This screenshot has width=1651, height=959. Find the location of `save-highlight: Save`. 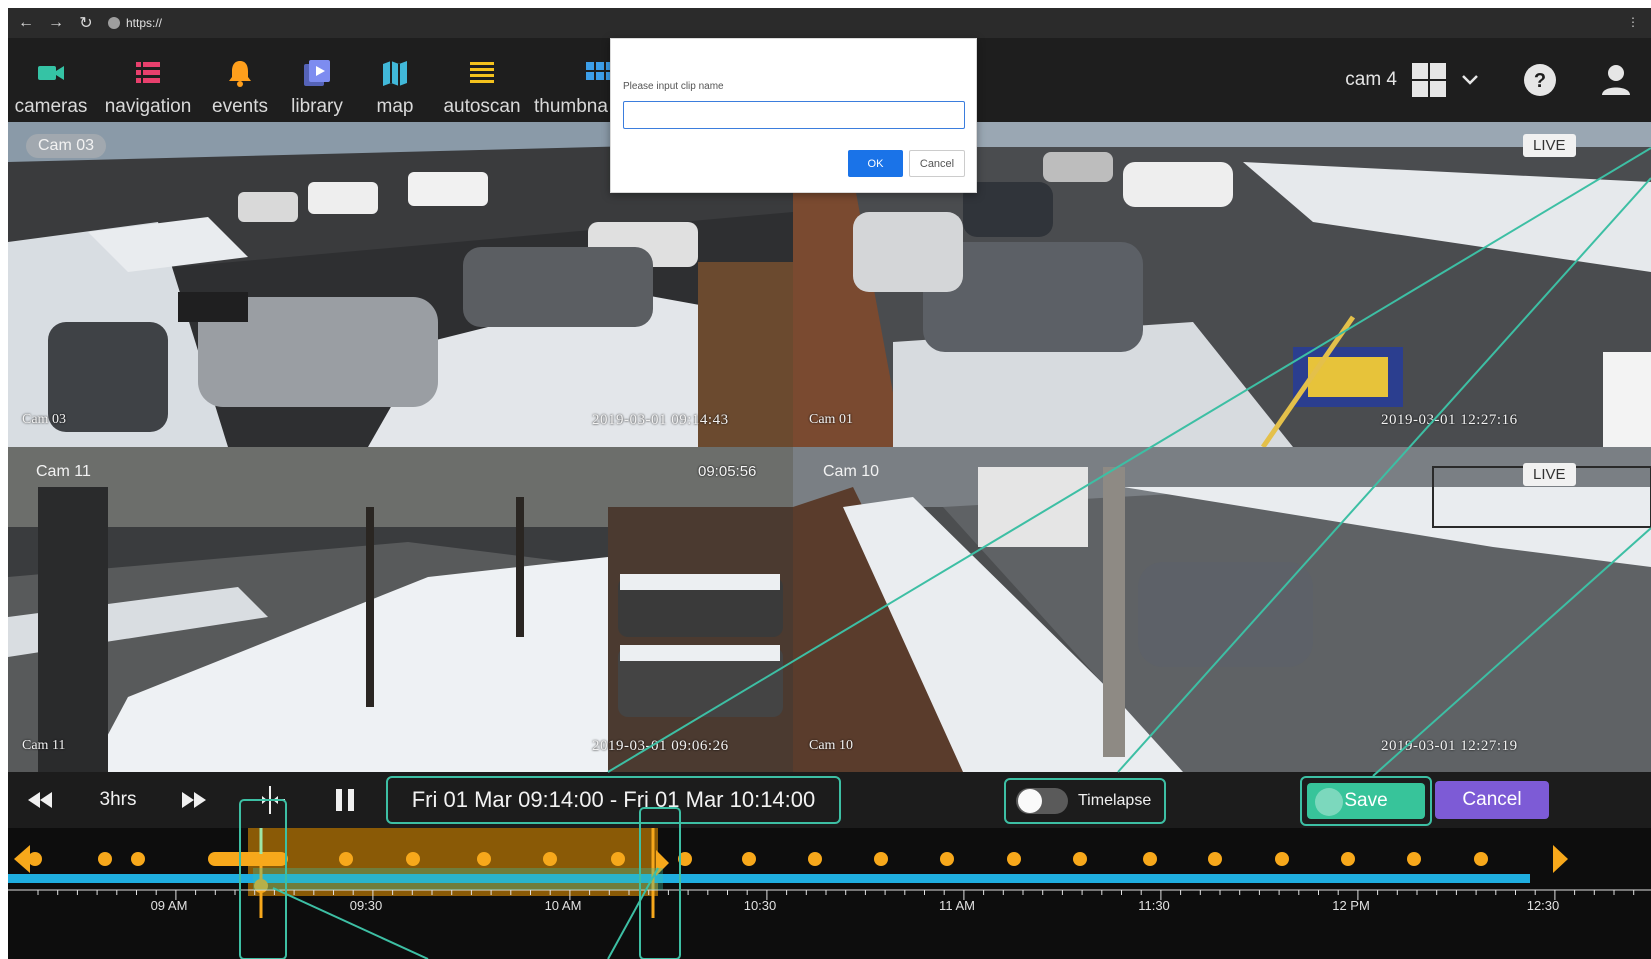

save-highlight: Save is located at coordinates (1366, 801).